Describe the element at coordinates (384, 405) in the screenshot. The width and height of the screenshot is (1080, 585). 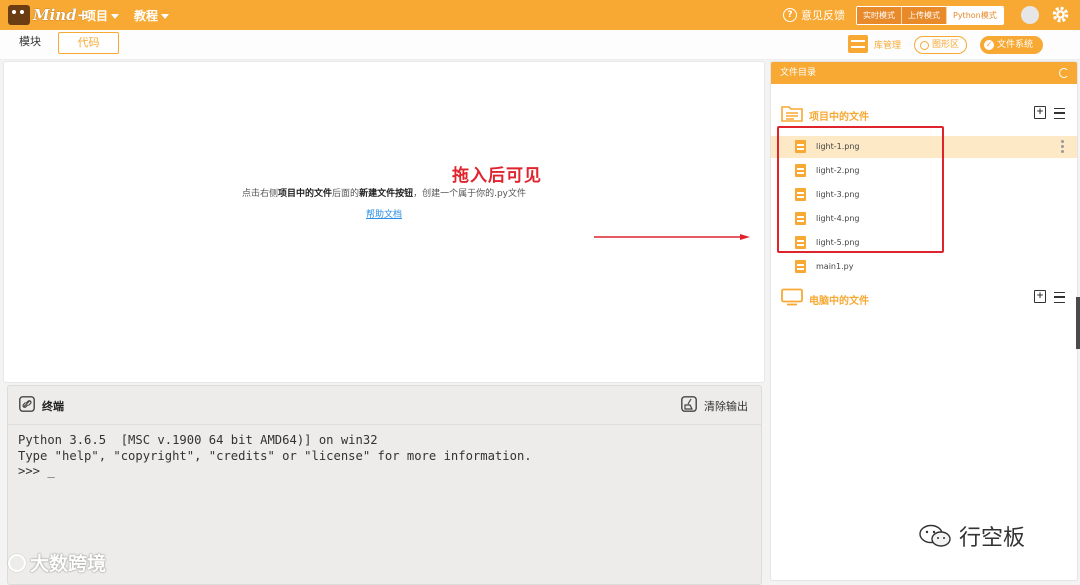
I see `terminal-header: 终端 清除输出` at that location.